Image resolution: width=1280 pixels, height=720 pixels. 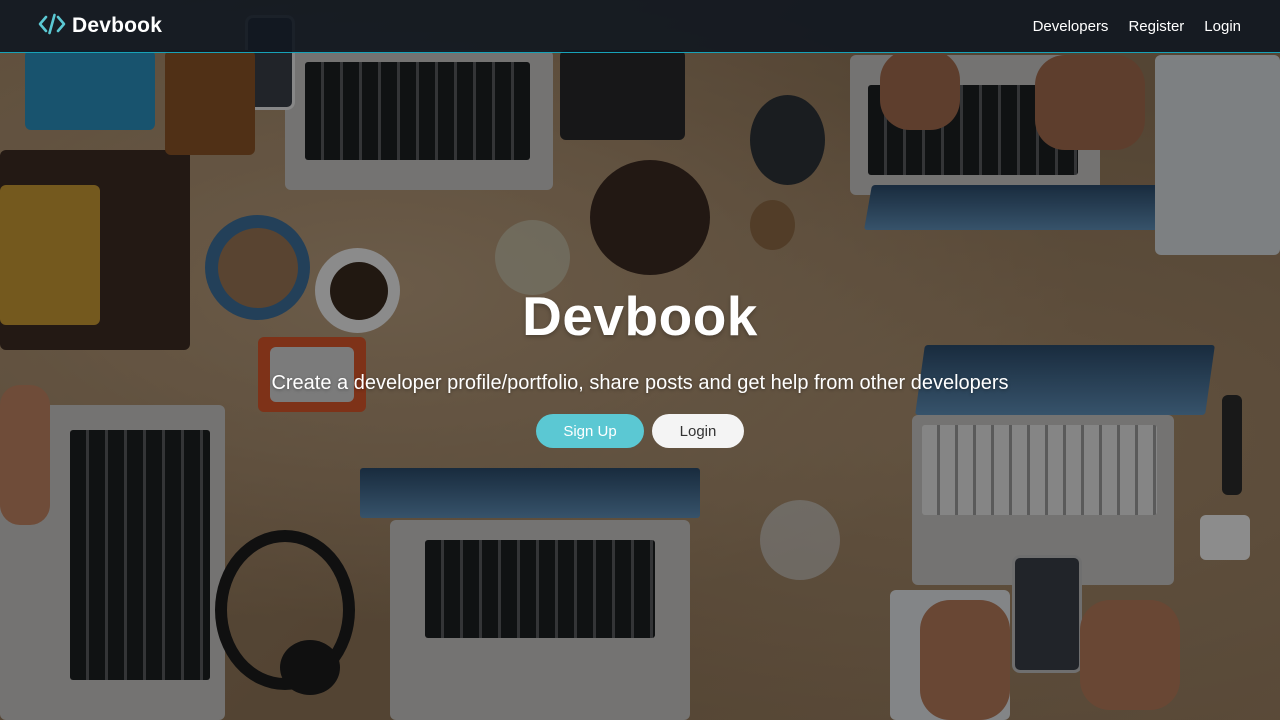 What do you see at coordinates (1156, 26) in the screenshot?
I see `nav-link-register: Register` at bounding box center [1156, 26].